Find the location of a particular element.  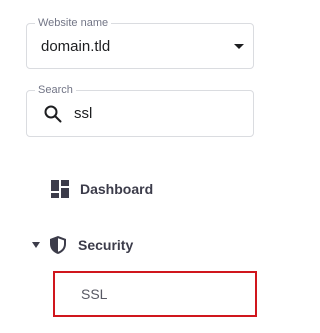

website-name-value: domain.tld is located at coordinates (76, 46).